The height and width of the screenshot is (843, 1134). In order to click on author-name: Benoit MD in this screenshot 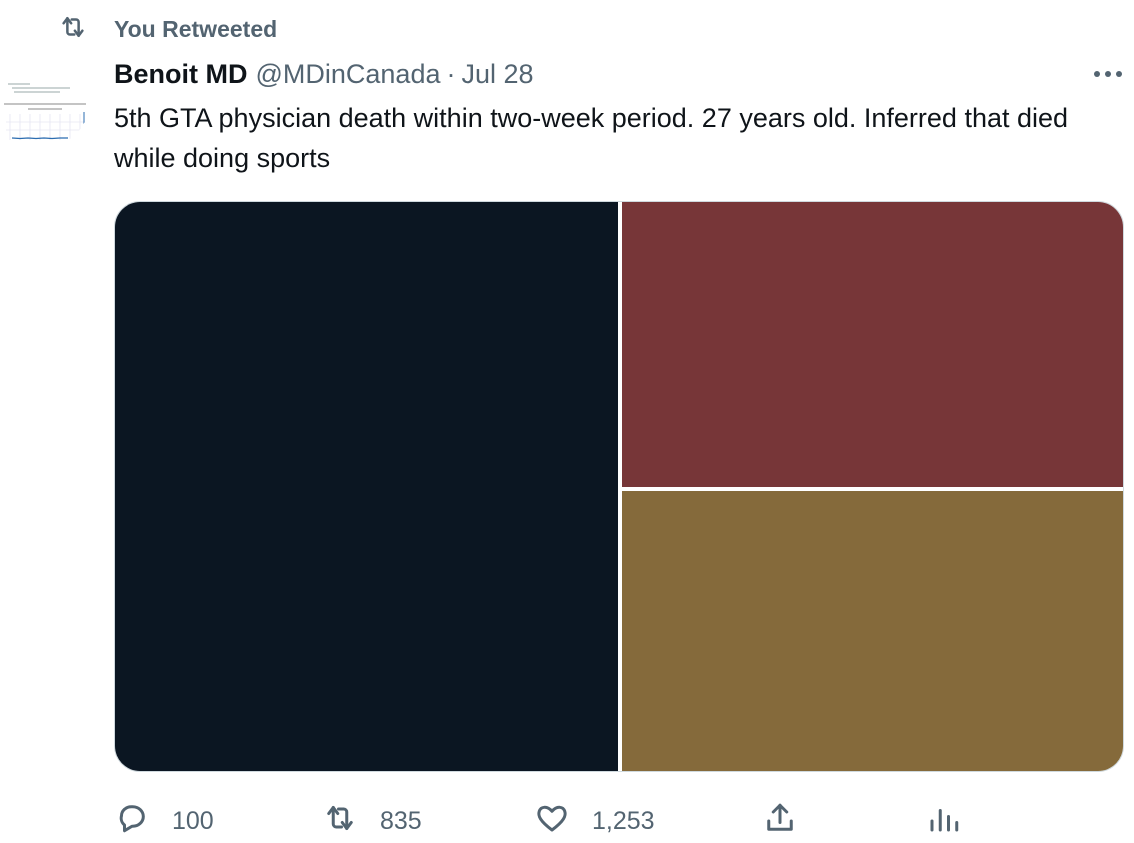, I will do `click(180, 74)`.